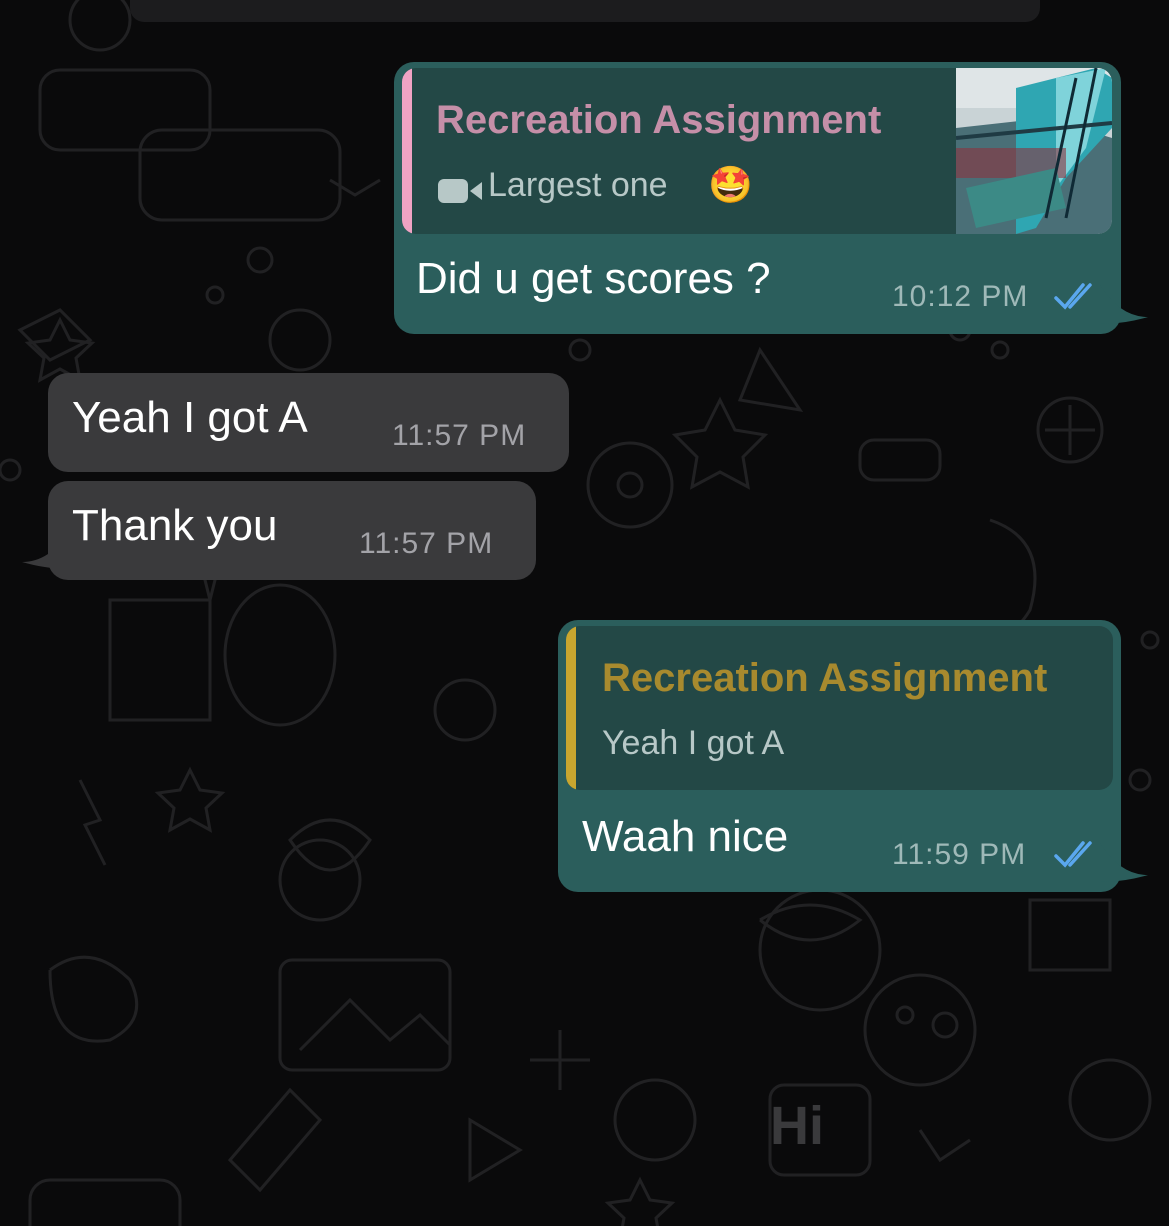 This screenshot has height=1226, width=1169. What do you see at coordinates (593, 278) in the screenshot?
I see `message-text: Did u get scores ?` at bounding box center [593, 278].